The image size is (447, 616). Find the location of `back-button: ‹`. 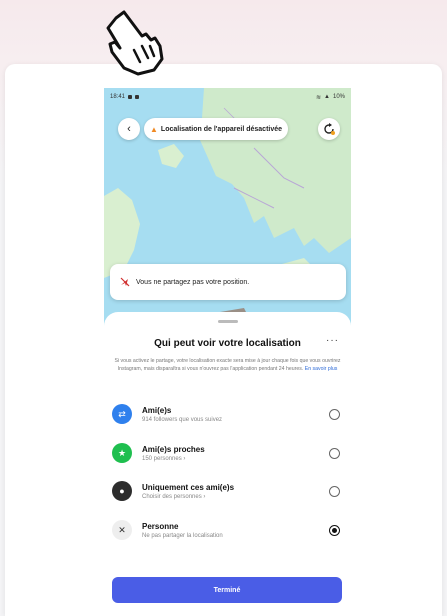

back-button: ‹ is located at coordinates (129, 129).